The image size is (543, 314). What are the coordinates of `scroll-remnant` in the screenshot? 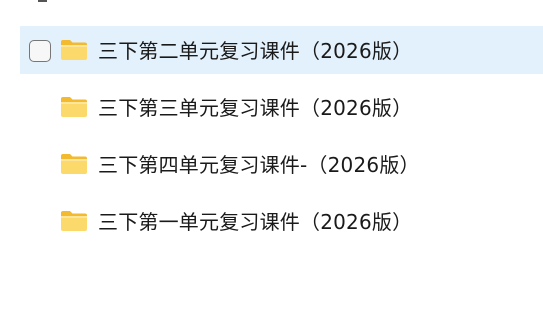 It's located at (42, 1).